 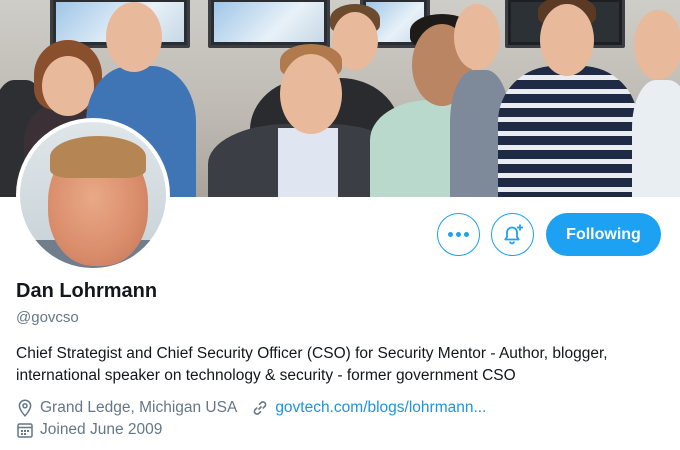 What do you see at coordinates (101, 429) in the screenshot?
I see `profile-joined-date: Joined June 2009` at bounding box center [101, 429].